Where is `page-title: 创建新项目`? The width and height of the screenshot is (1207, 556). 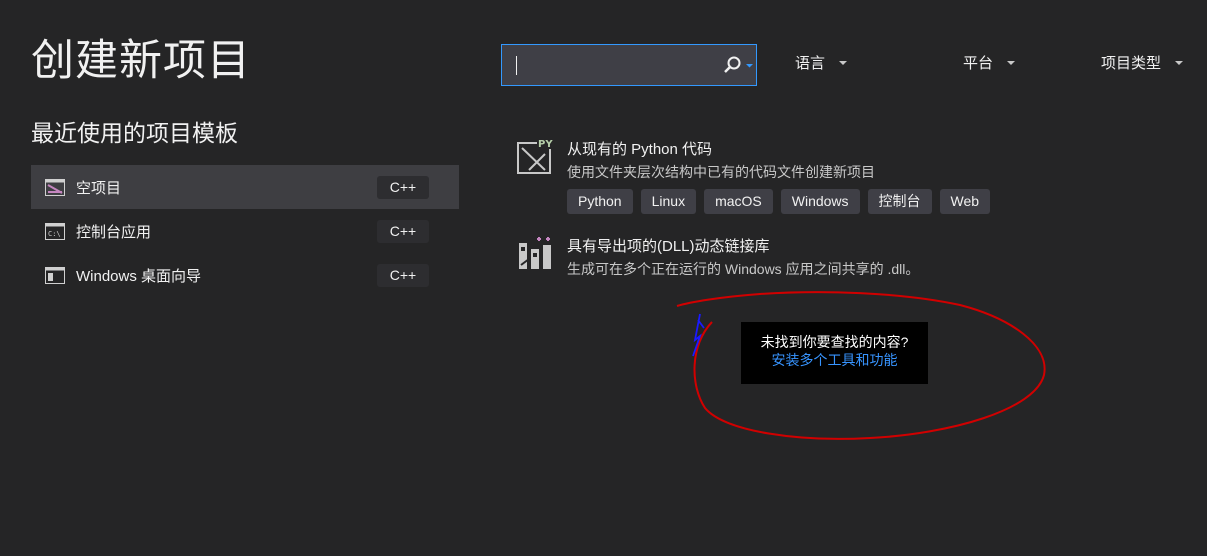
page-title: 创建新项目 is located at coordinates (141, 61).